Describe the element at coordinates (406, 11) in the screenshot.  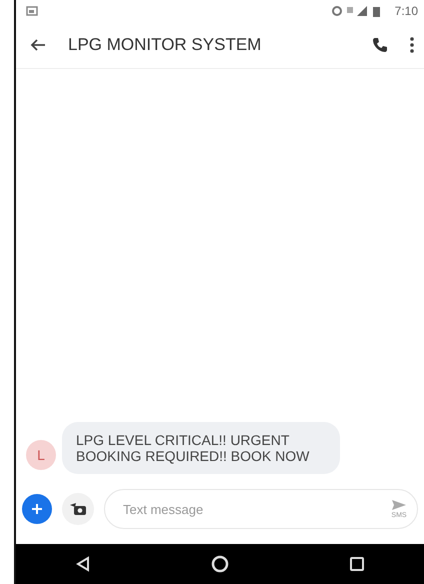
I see `status-time: 7:10` at that location.